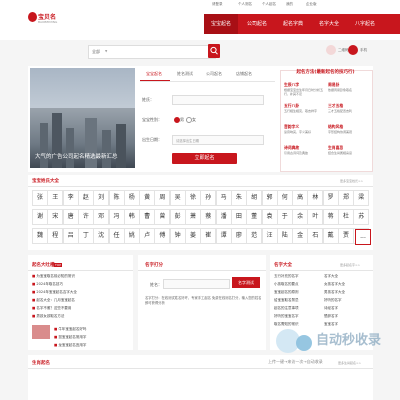  Describe the element at coordinates (208, 236) in the screenshot. I see `surname-cell: 崔` at that location.